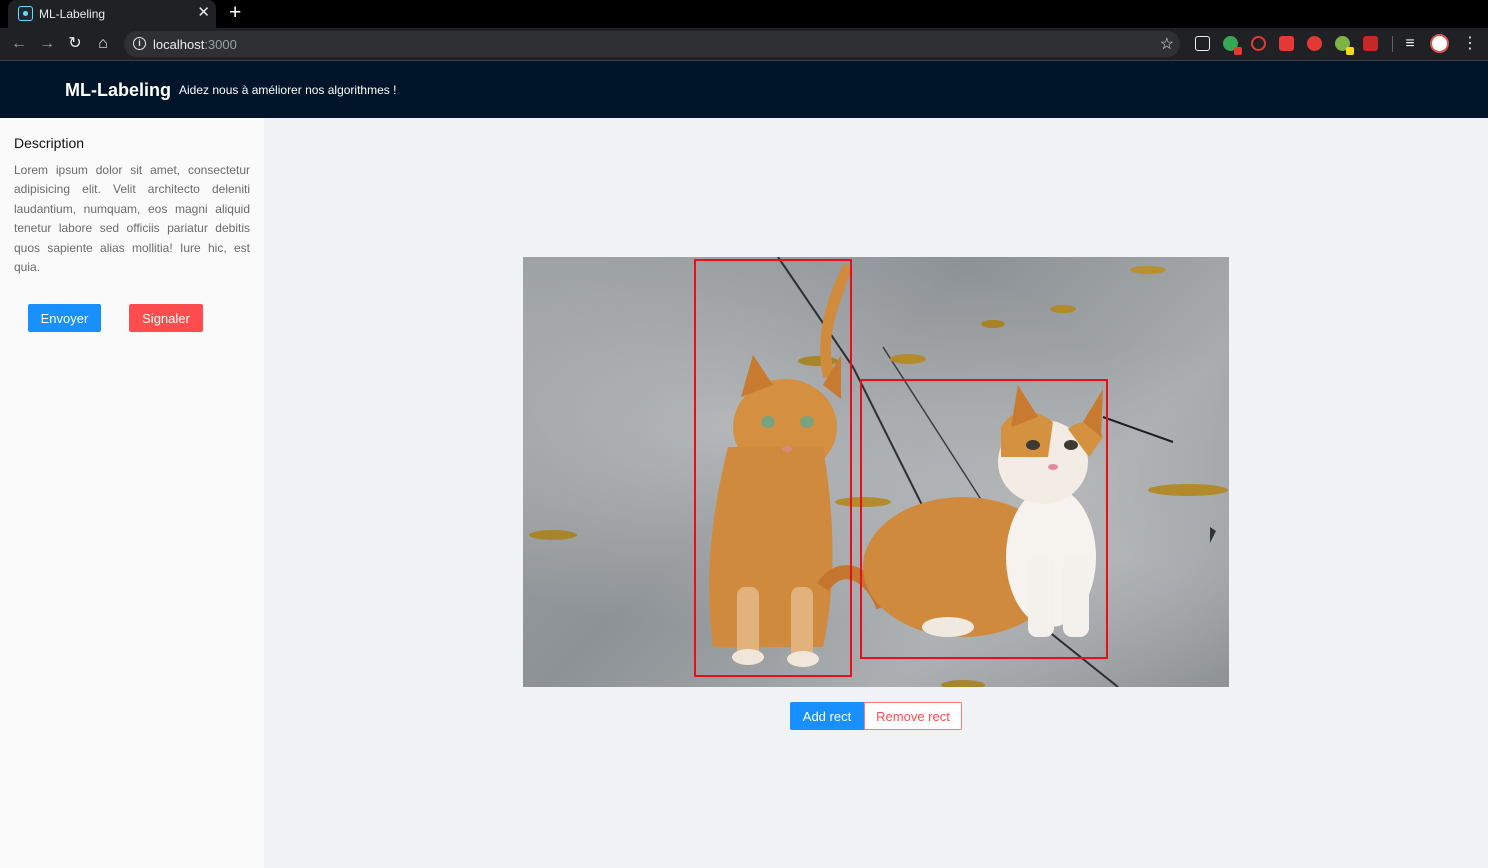 Image resolution: width=1488 pixels, height=868 pixels. Describe the element at coordinates (1286, 43) in the screenshot. I see `extension-youtube-icon` at that location.